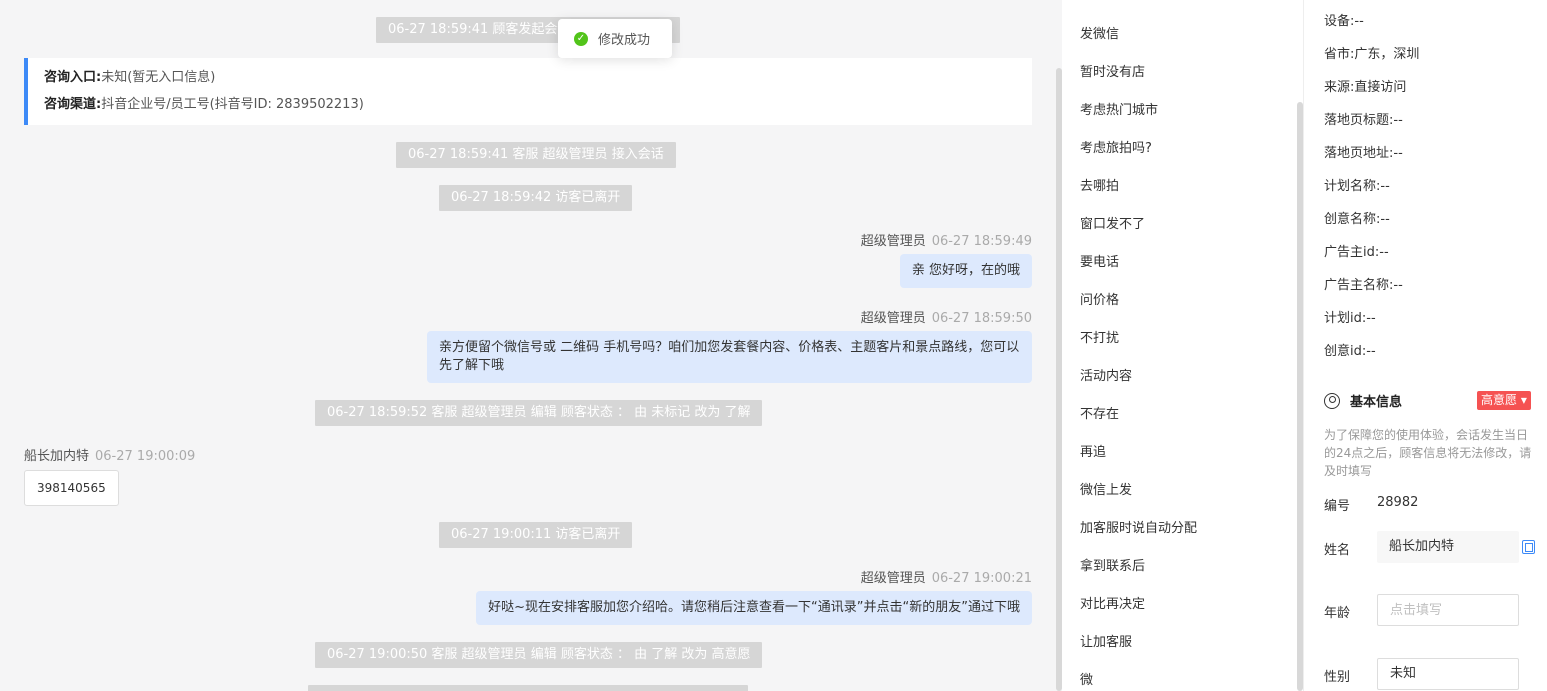  What do you see at coordinates (1099, 260) in the screenshot?
I see `quick-reply-item: 要电话` at bounding box center [1099, 260].